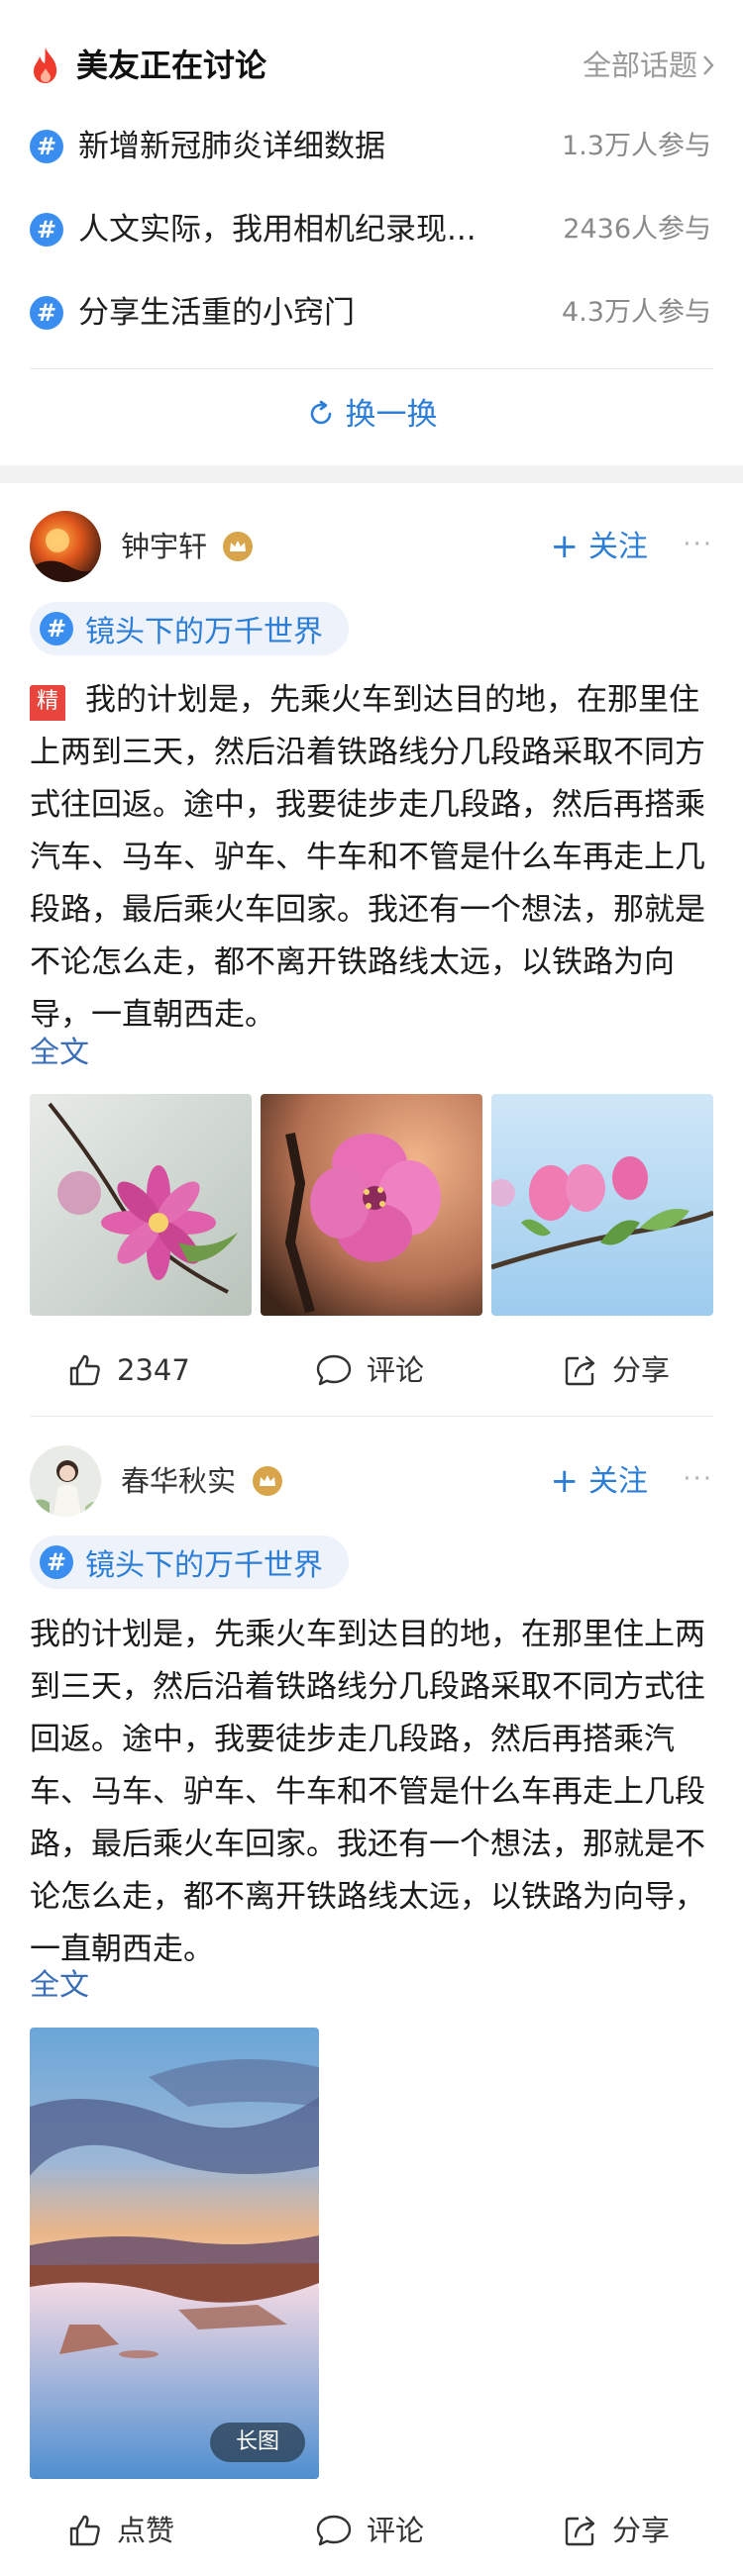  I want to click on like-count: 2347, so click(154, 1370).